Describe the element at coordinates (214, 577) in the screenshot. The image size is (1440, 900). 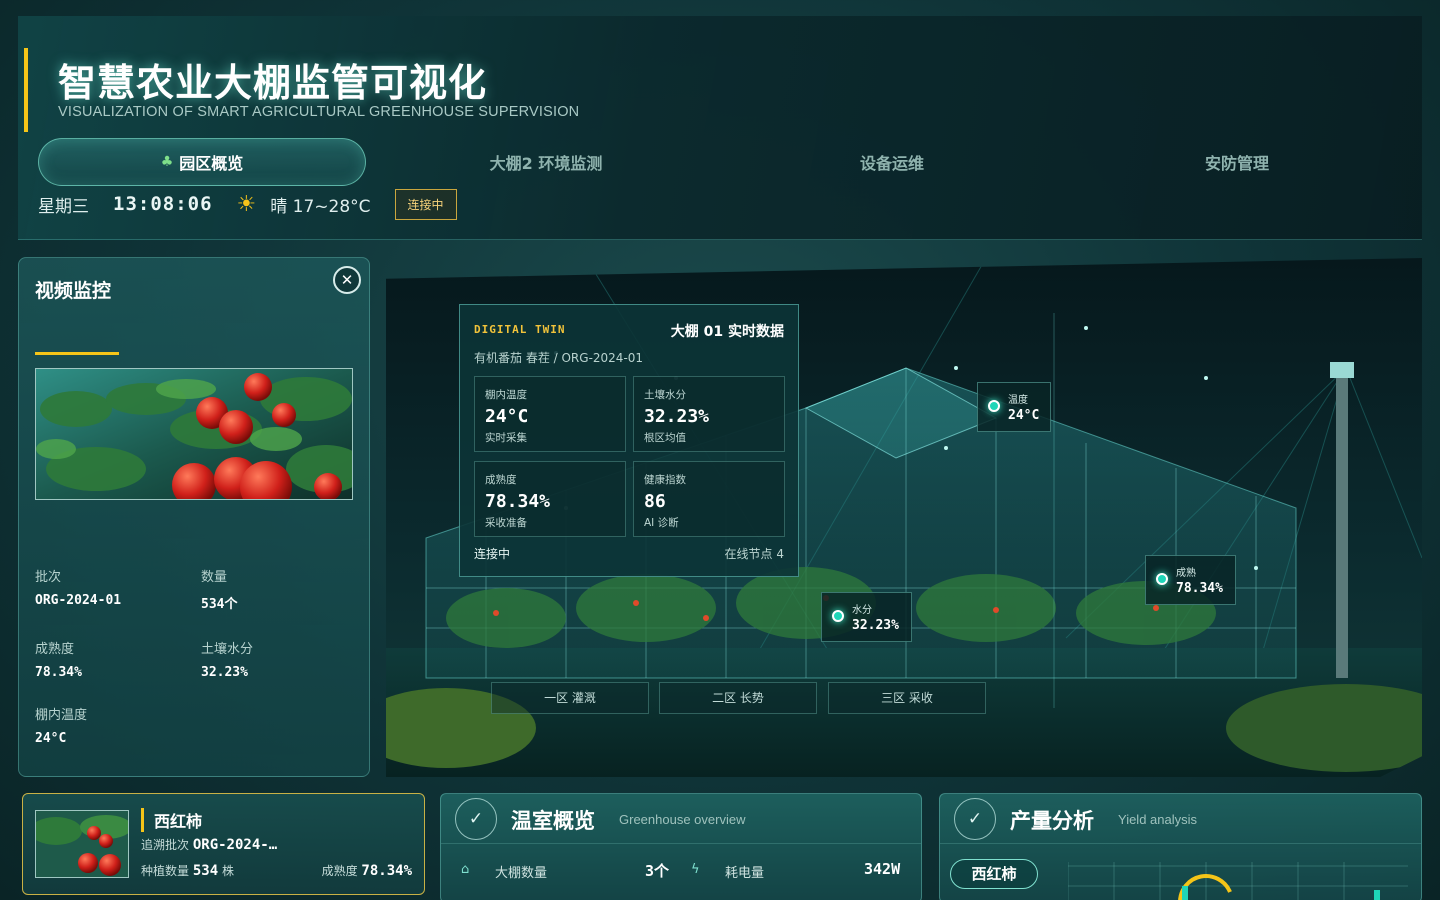
I see `info-label: 数量` at that location.